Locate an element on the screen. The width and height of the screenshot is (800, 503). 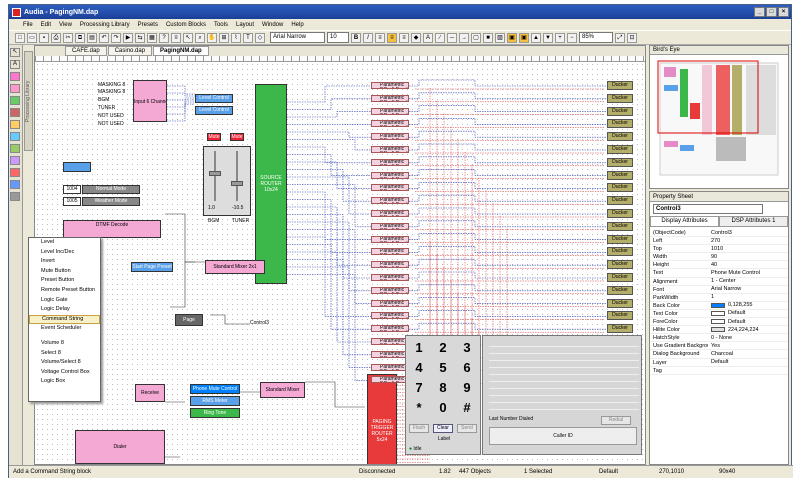
pointer-icon: ↖ is located at coordinates (188, 37).